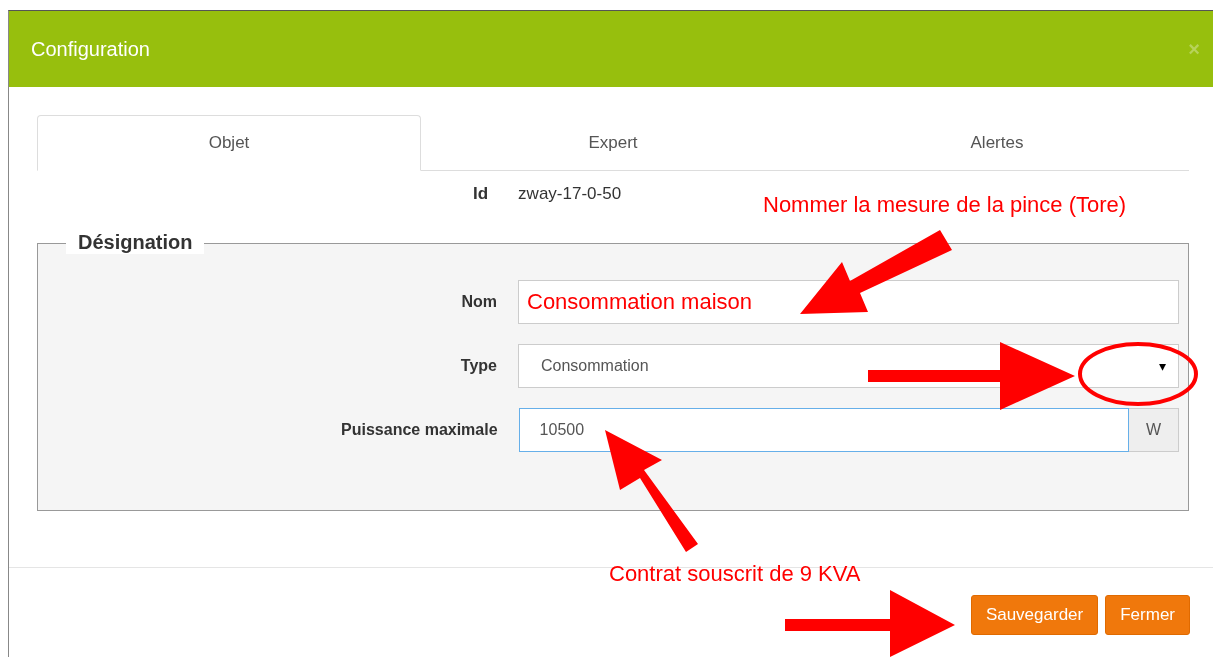  Describe the element at coordinates (945, 205) in the screenshot. I see `annotation-text: Nommer la mesure de la pince (Tore)` at that location.